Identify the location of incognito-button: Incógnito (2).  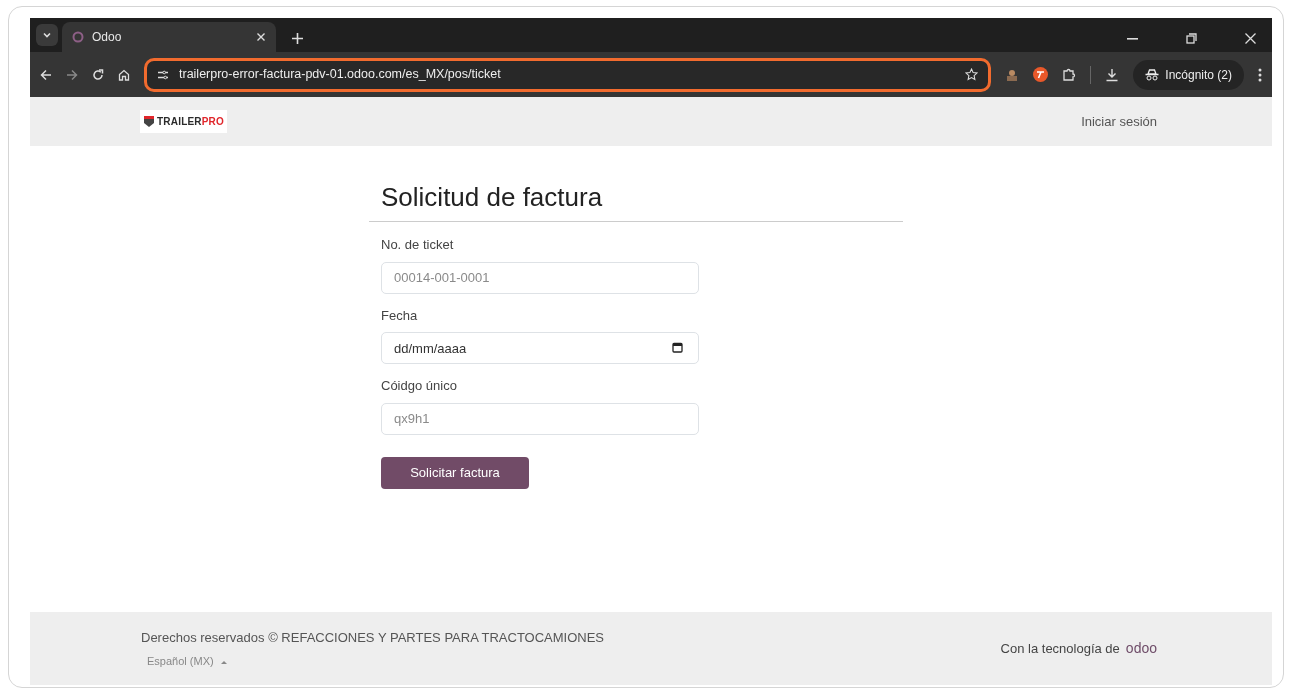
(1188, 74).